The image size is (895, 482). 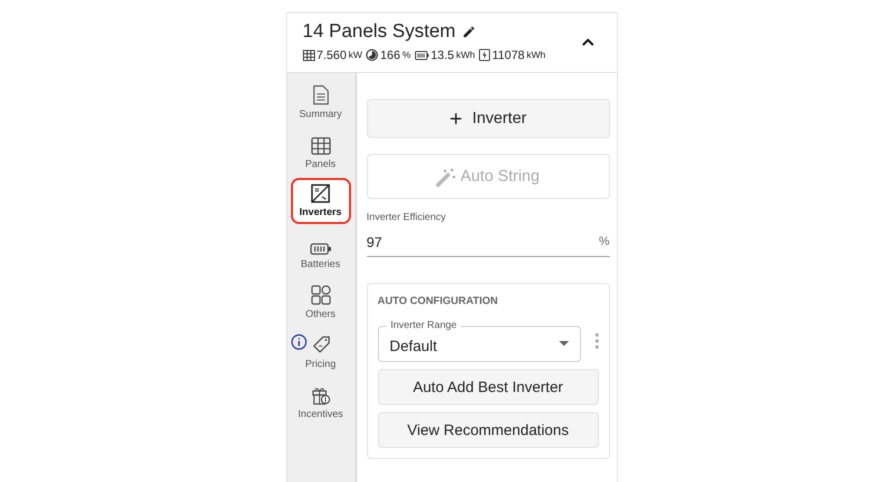 I want to click on stat-value: 7.560, so click(x=331, y=55).